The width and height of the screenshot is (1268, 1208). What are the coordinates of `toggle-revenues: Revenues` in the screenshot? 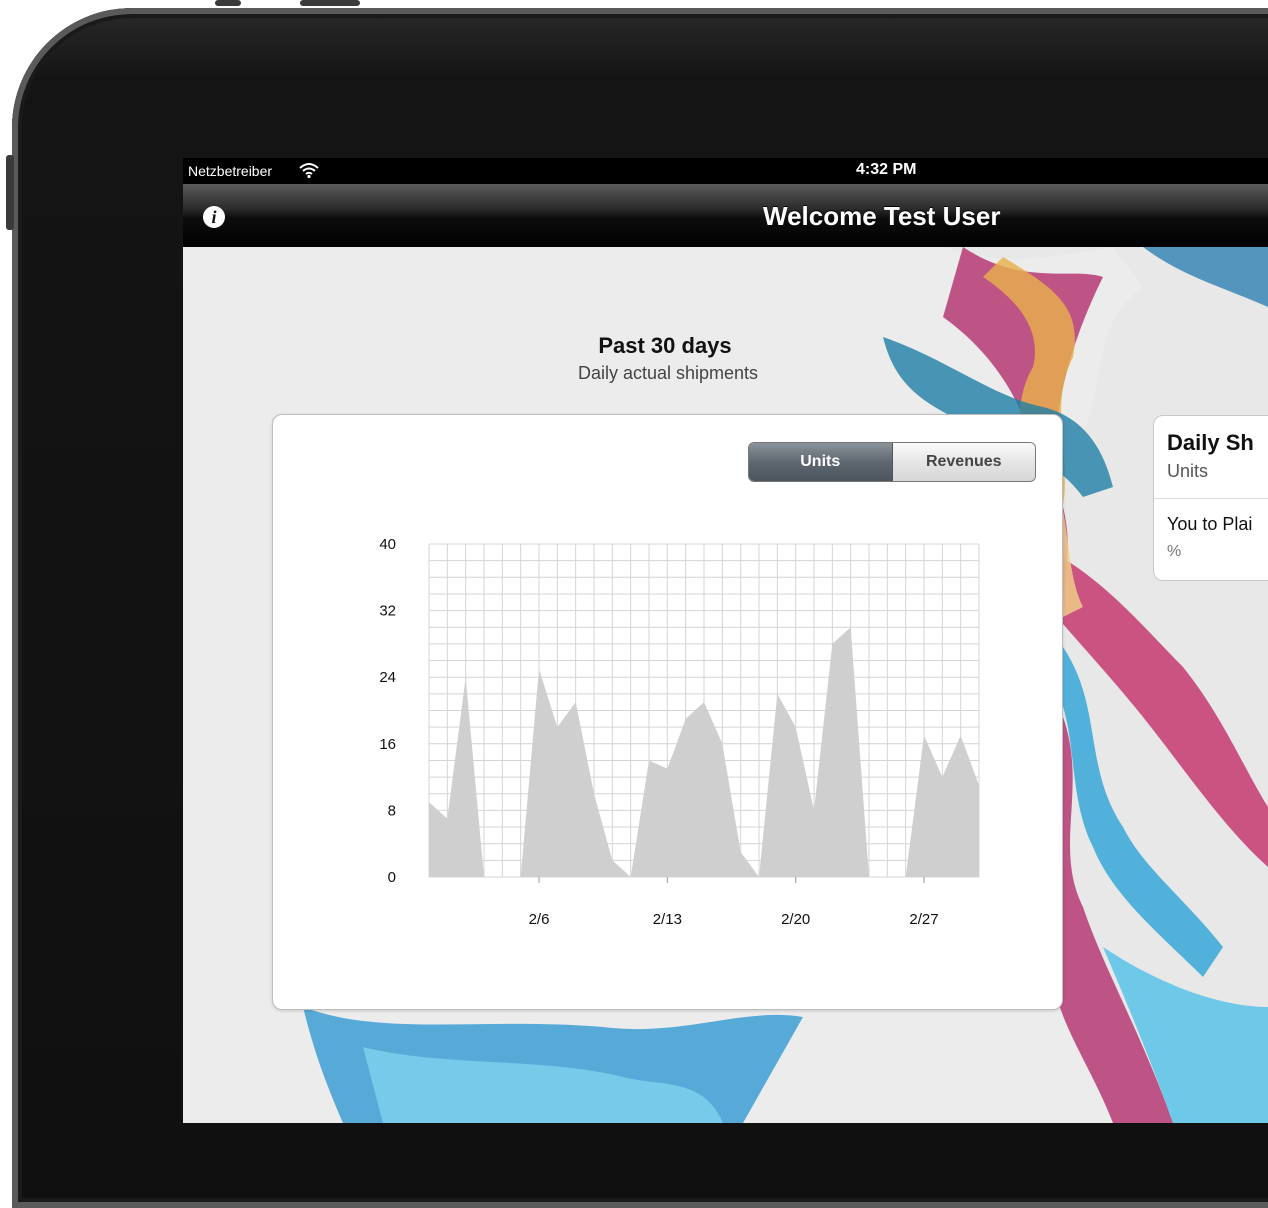 It's located at (963, 462).